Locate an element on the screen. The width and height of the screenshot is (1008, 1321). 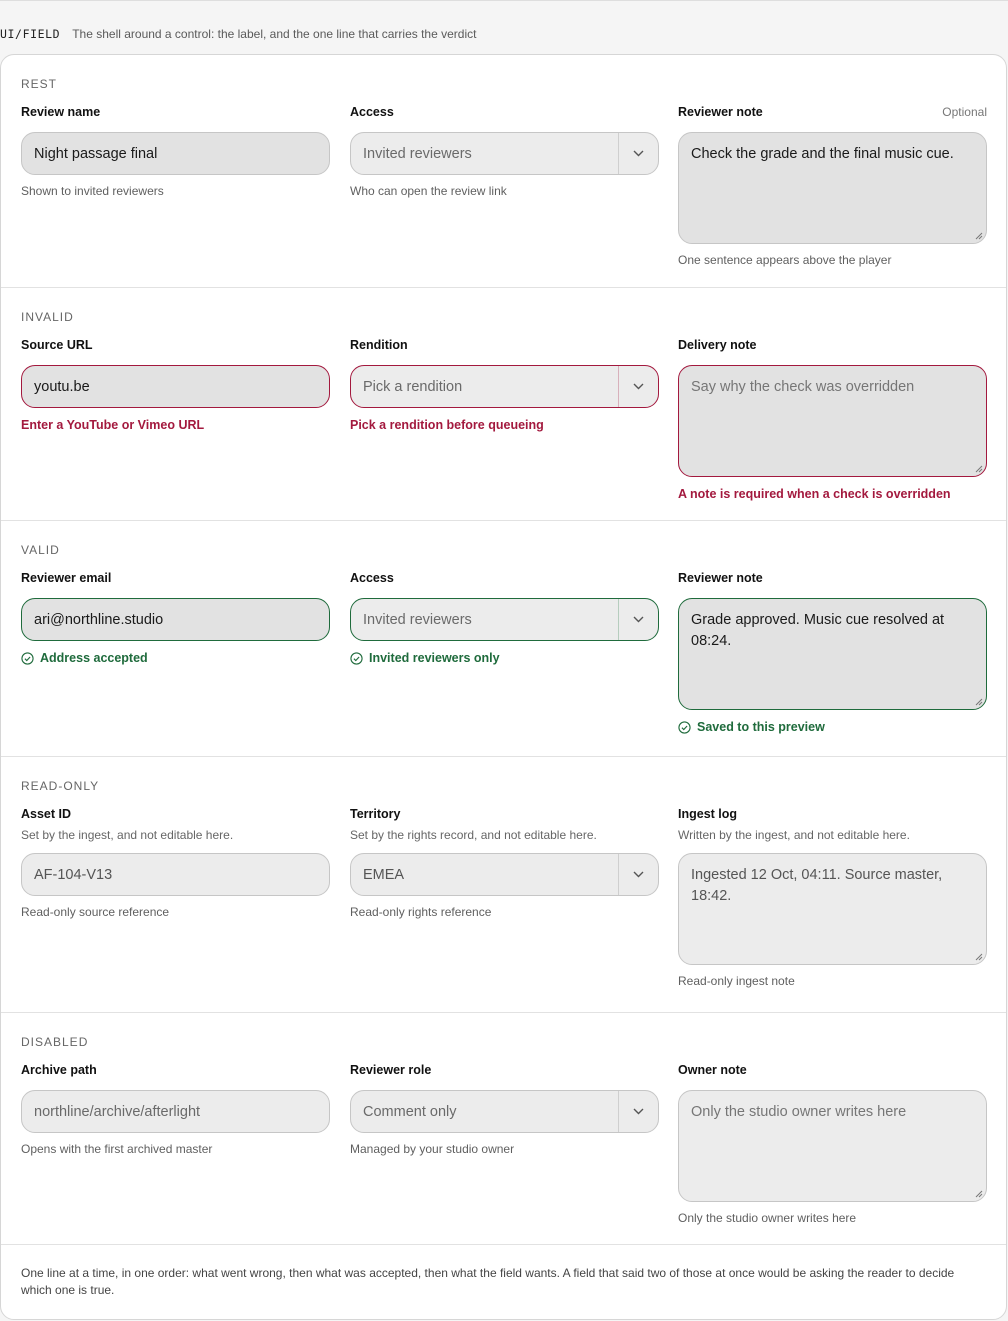
field-label: Ingest log is located at coordinates (708, 814).